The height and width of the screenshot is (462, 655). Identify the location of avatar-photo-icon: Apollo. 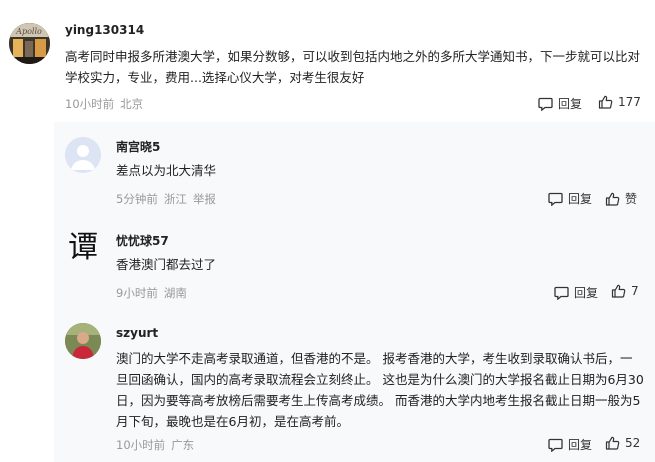
(29, 43).